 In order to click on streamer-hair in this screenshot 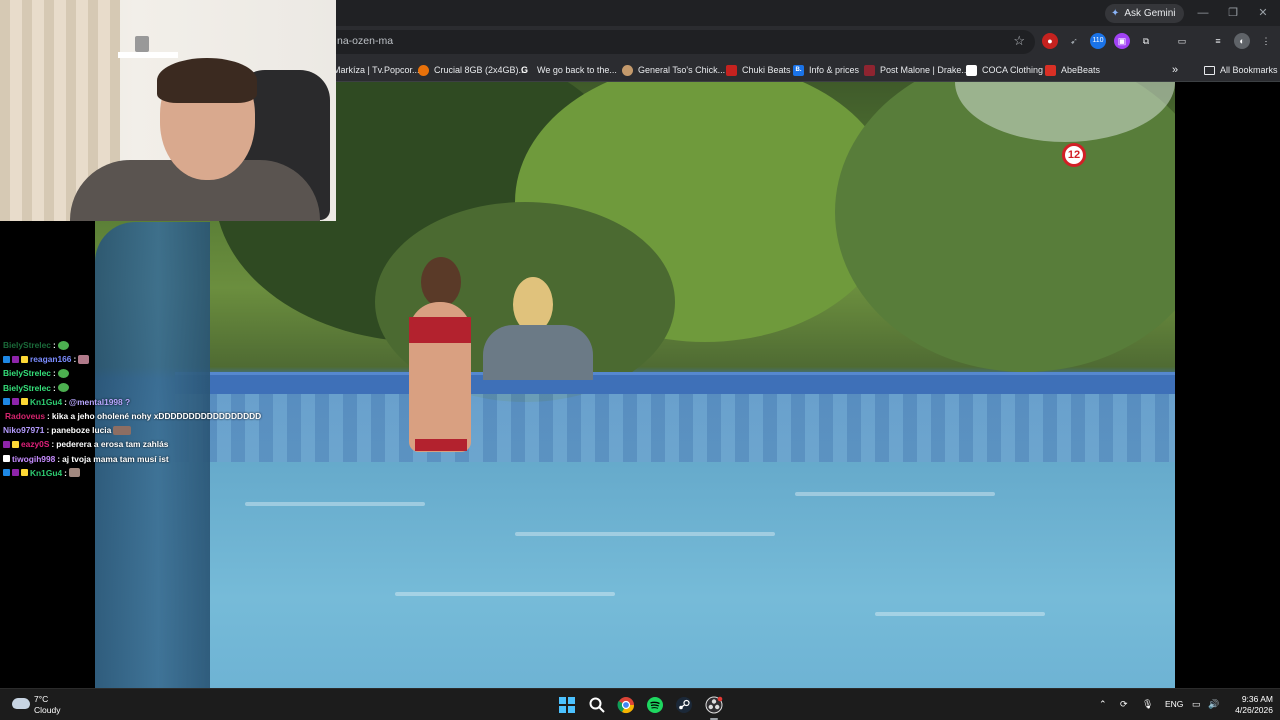, I will do `click(207, 80)`.